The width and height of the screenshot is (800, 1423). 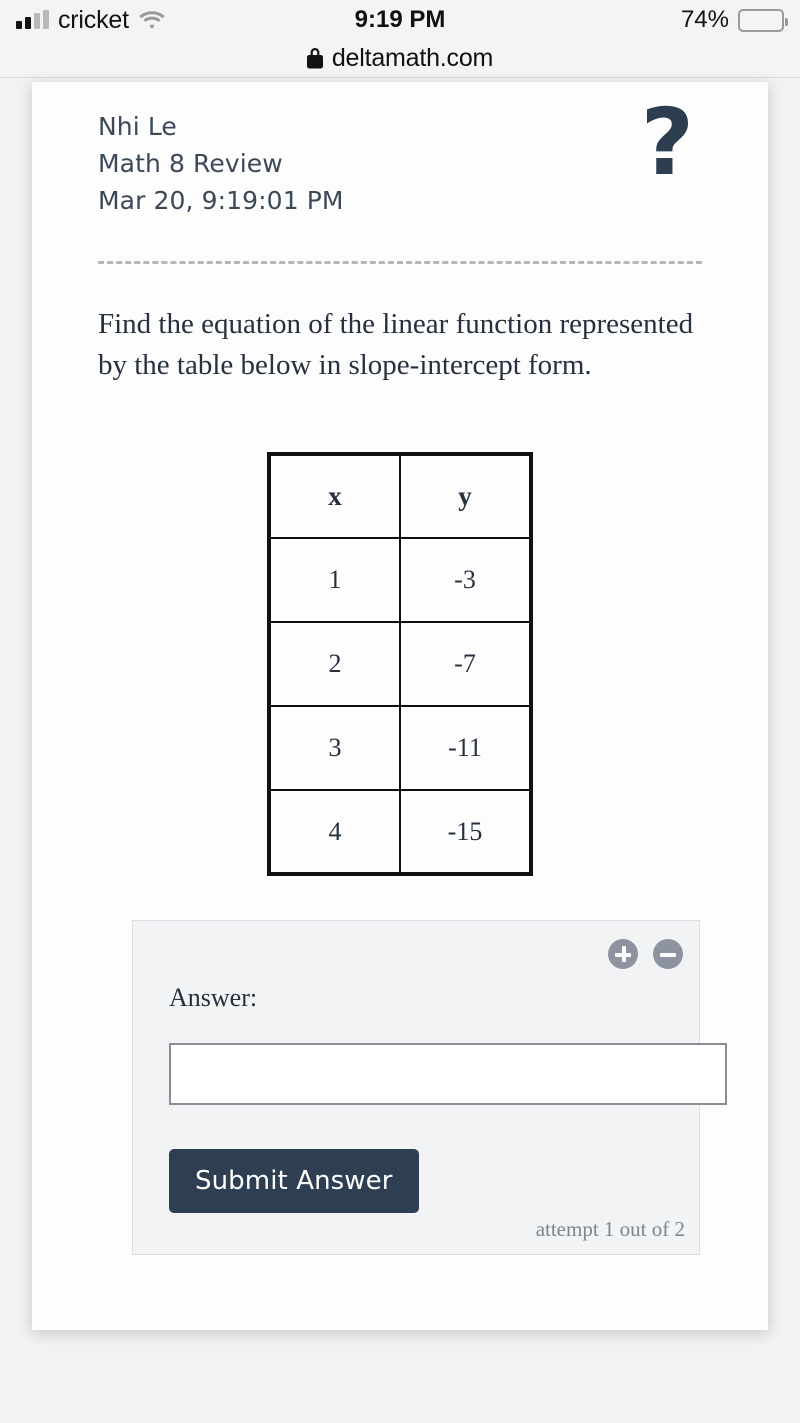 I want to click on cell-y: -11, so click(x=465, y=748).